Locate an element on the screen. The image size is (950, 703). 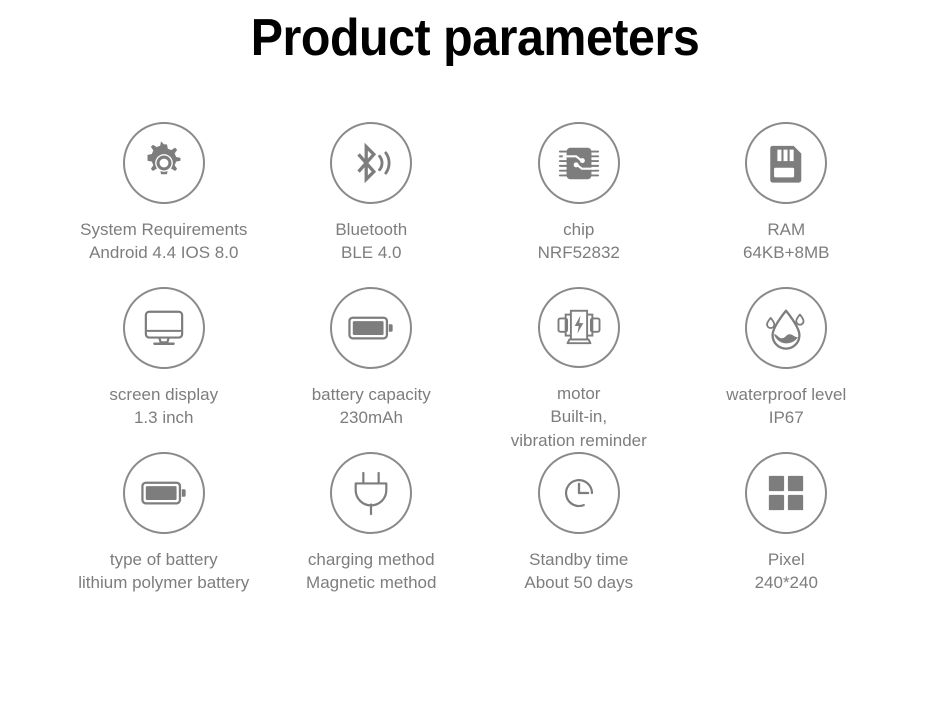
parameter-name: battery capacity is located at coordinates (371, 394).